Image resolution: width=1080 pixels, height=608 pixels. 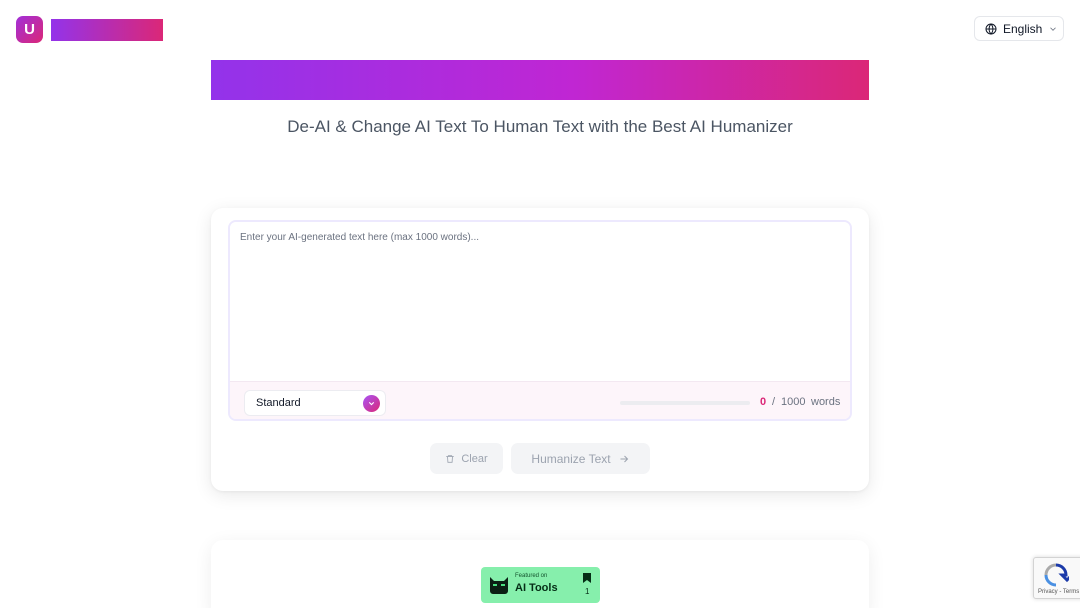 I want to click on featured-small-text: Featured on, so click(x=531, y=576).